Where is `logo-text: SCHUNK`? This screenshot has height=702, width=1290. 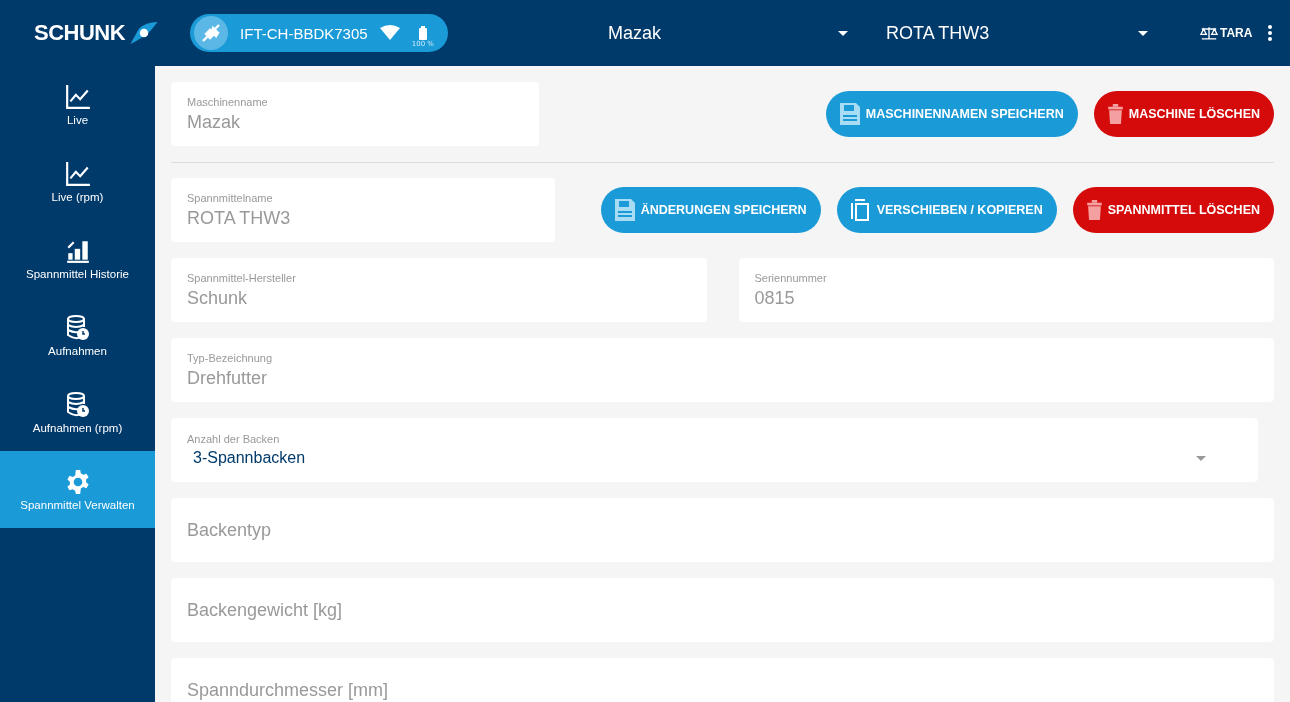
logo-text: SCHUNK is located at coordinates (80, 33).